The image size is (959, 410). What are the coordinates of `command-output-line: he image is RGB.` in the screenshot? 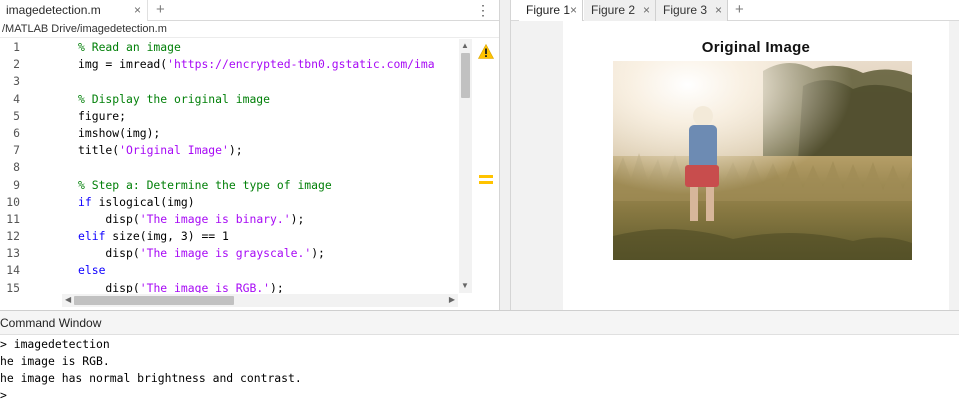 It's located at (55, 361).